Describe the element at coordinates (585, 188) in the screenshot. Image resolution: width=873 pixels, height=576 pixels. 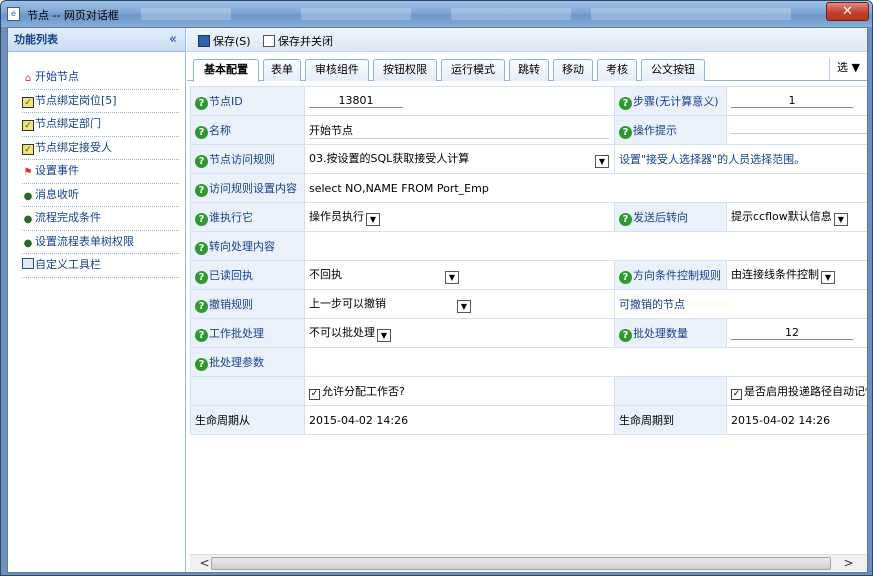
I see `access-content-field: select NO,NAME FROM Port_Emp` at that location.